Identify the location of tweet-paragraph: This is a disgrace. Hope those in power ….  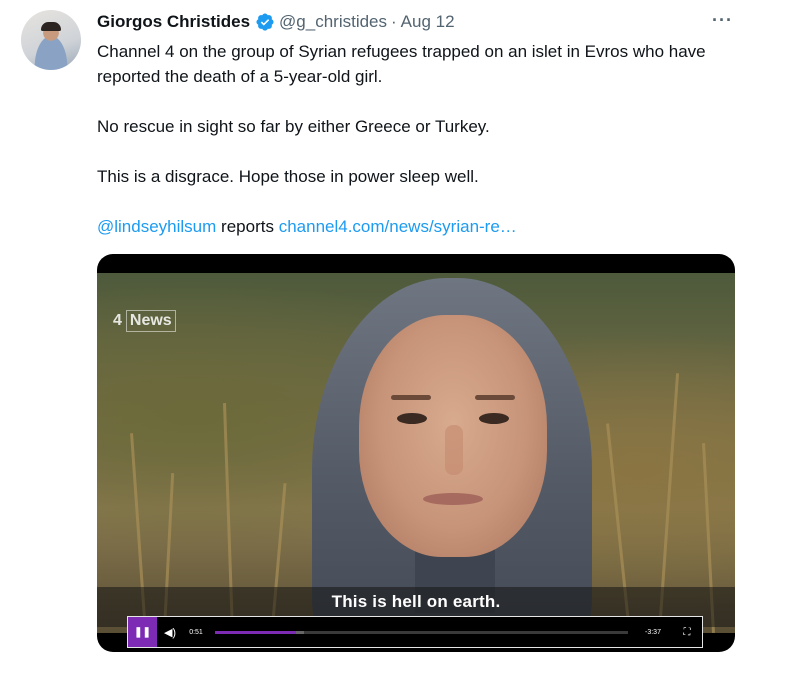
(288, 176).